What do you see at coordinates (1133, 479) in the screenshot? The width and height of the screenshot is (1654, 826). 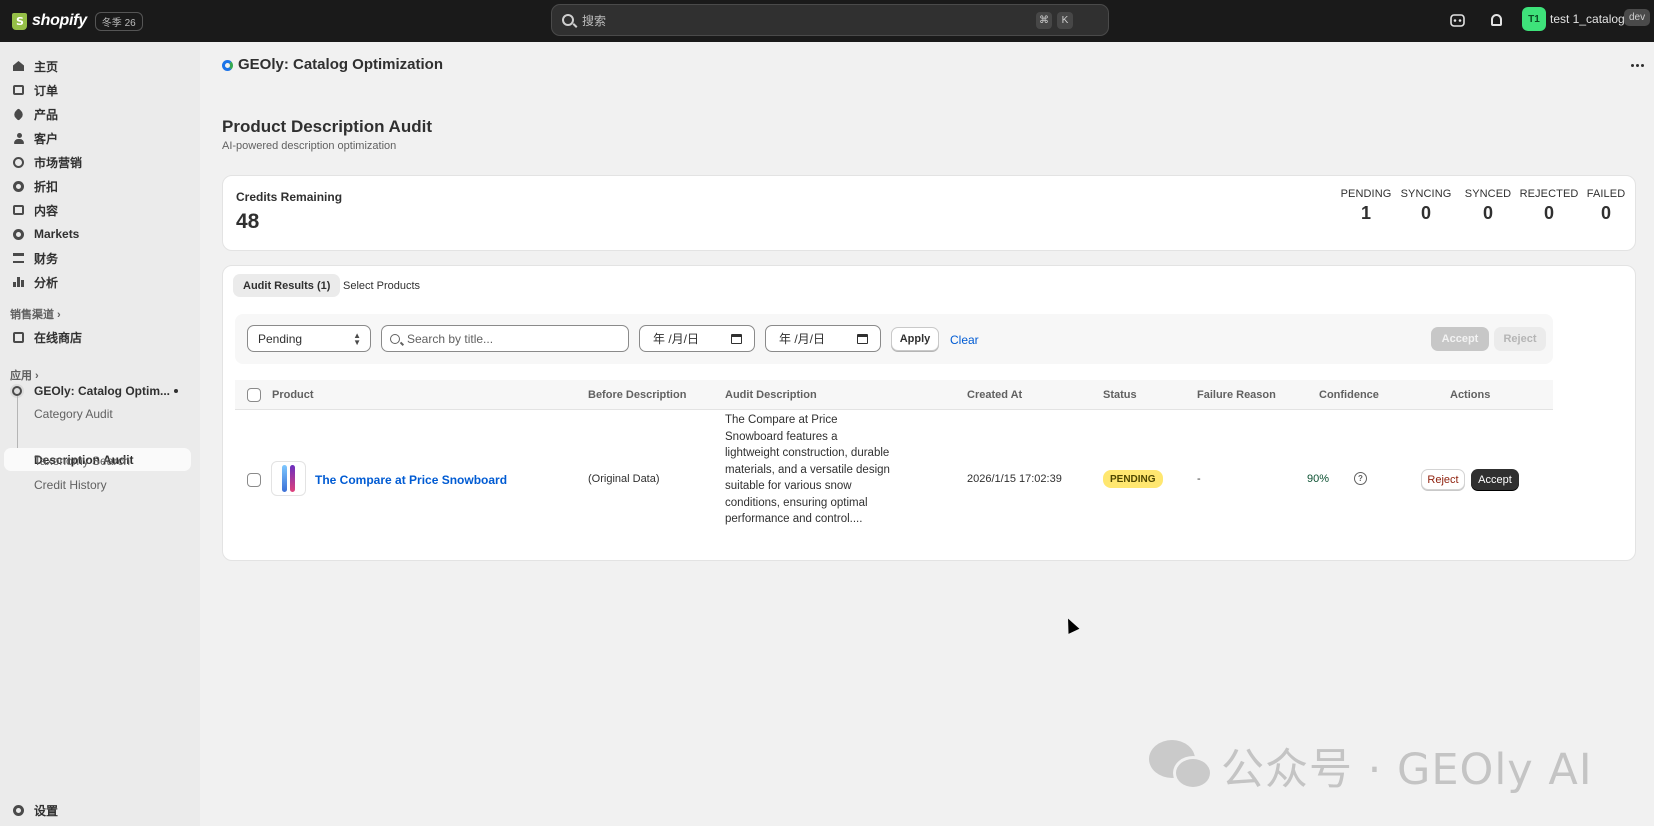 I see `status-badge: PENDING` at bounding box center [1133, 479].